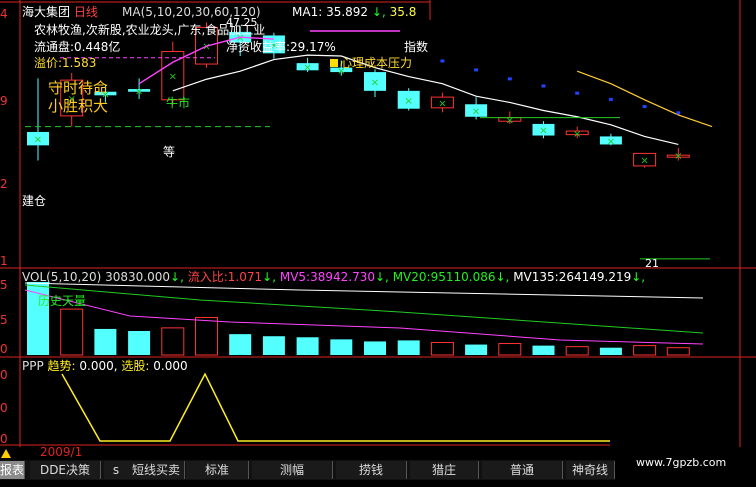  What do you see at coordinates (376, 63) in the screenshot?
I see `pressure-label: 心理成本压力` at bounding box center [376, 63].